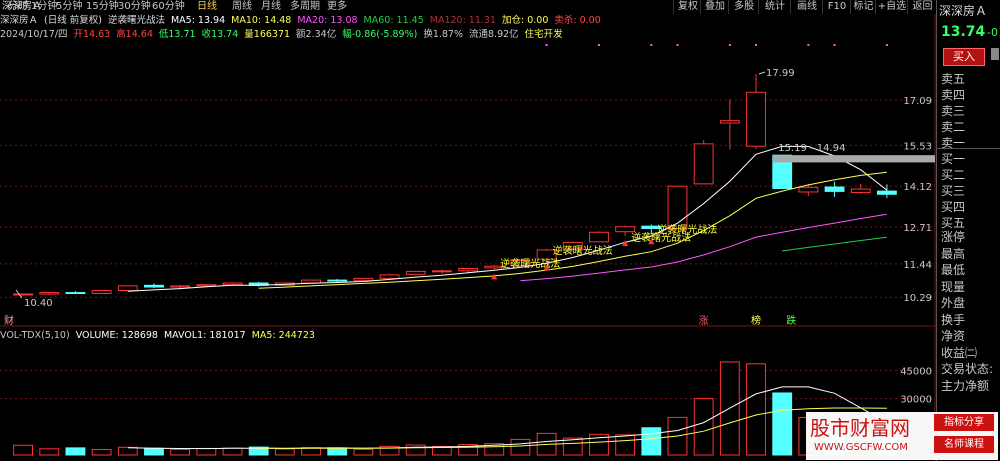 This screenshot has height=461, width=1000. I want to click on panel-stat-2: 最低, so click(953, 270).